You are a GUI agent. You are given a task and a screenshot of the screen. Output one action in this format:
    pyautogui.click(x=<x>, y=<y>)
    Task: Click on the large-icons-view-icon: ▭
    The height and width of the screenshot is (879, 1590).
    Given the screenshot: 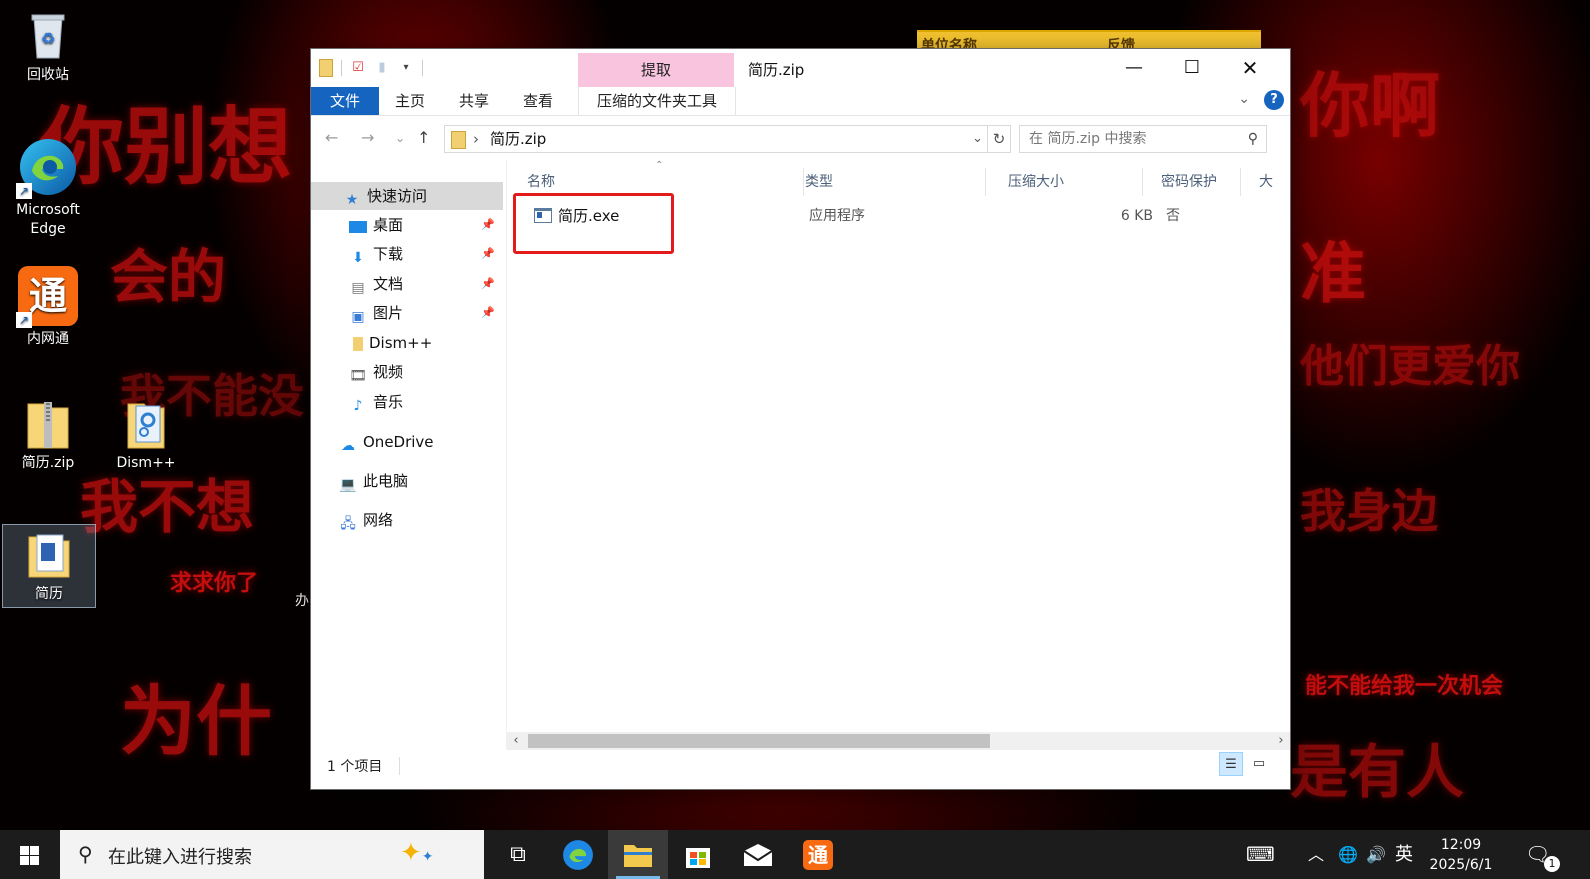 What is the action you would take?
    pyautogui.click(x=1259, y=764)
    